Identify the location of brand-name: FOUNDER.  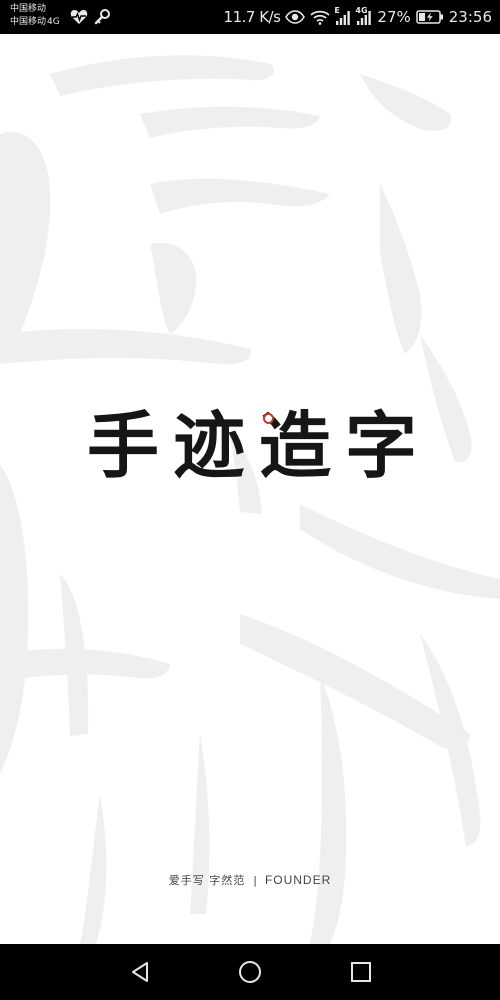
(298, 880).